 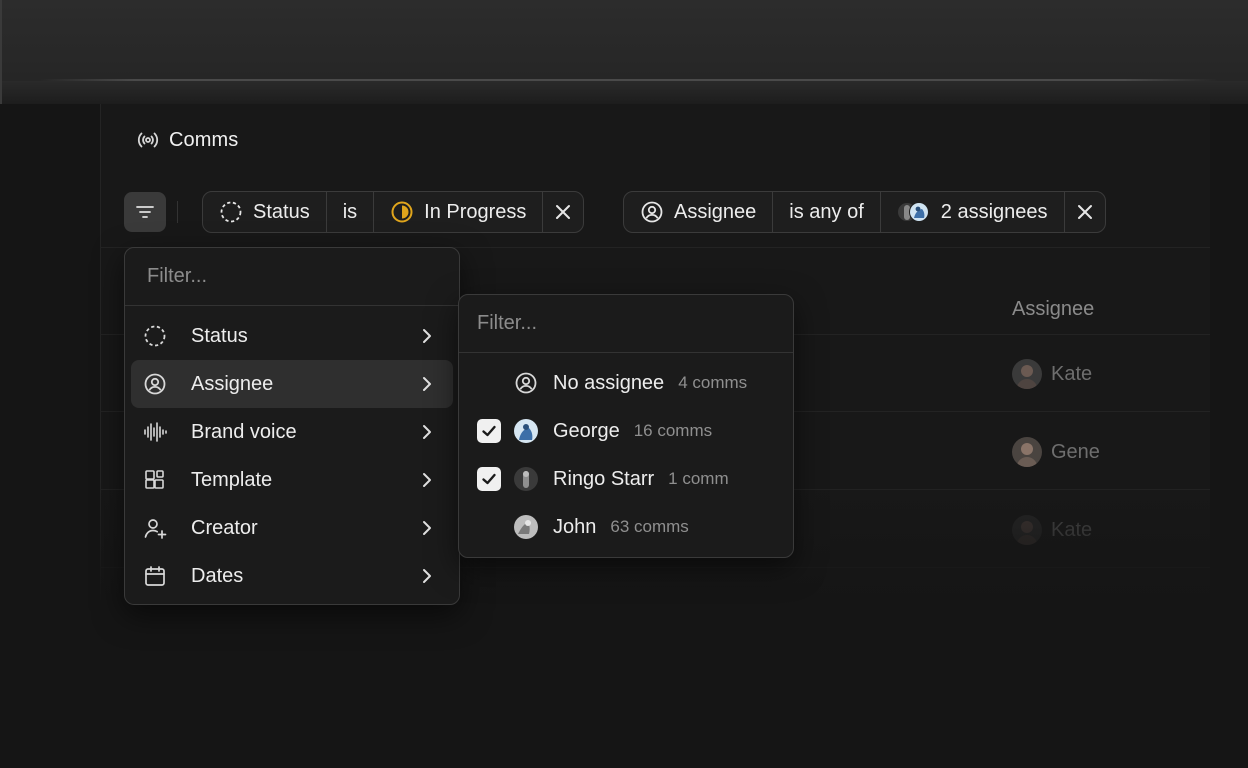 I want to click on chip-operator: is, so click(x=351, y=212).